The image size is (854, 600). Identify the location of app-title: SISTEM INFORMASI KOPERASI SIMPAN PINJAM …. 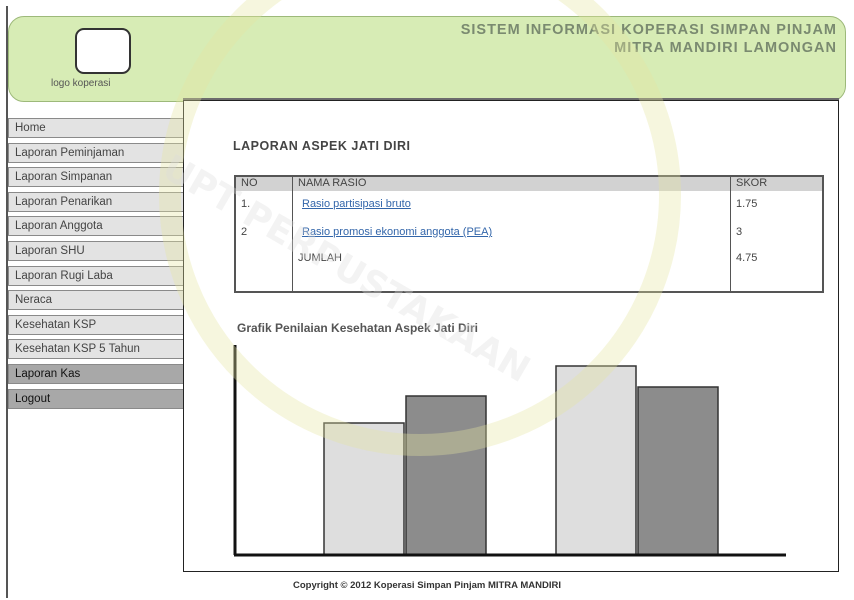
(649, 39).